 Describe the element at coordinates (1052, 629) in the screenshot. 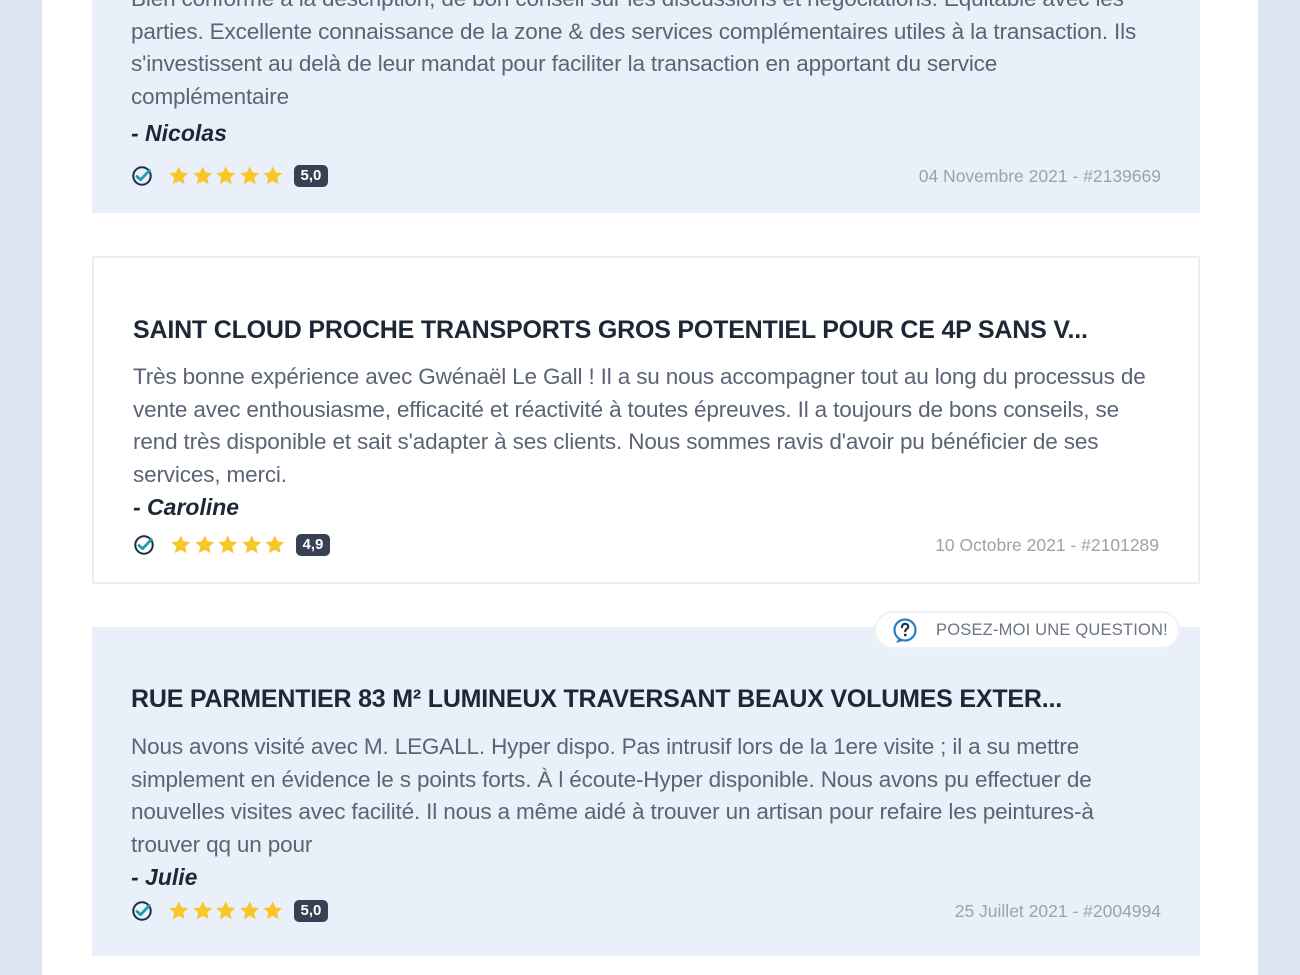

I see `ask-question-label: POSEZ-MOI UNE QUESTION!` at that location.